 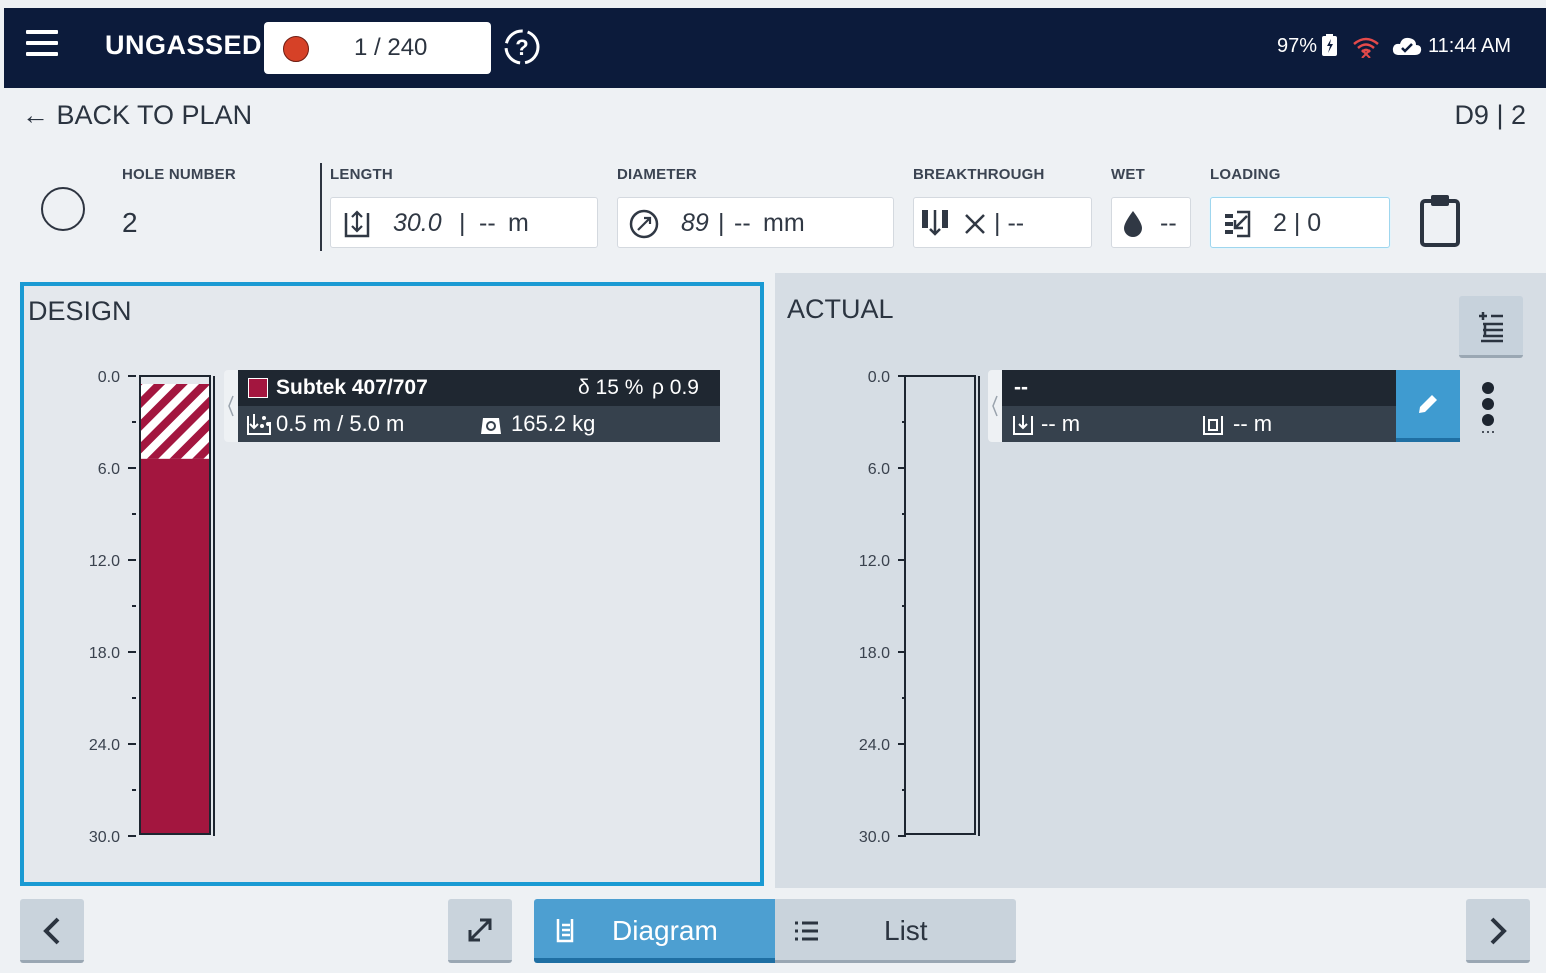 I want to click on breakthrough-field: | --, so click(x=1002, y=222).